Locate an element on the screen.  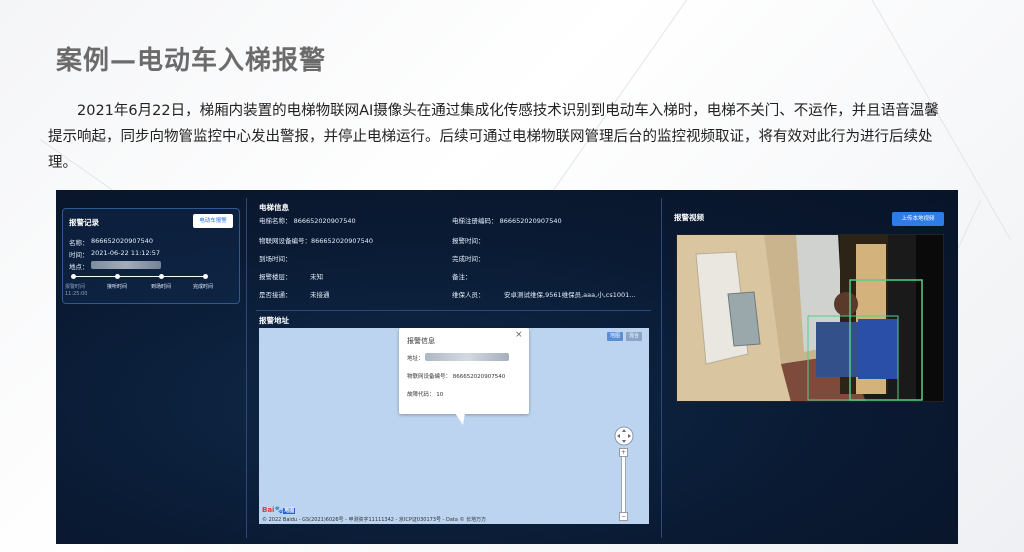
baidu-paw-icon: 🐾 is located at coordinates (279, 510).